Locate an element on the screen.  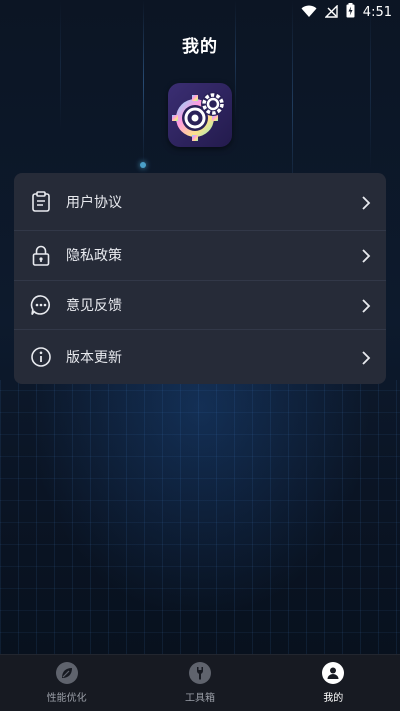
wrench-icon is located at coordinates (199, 673).